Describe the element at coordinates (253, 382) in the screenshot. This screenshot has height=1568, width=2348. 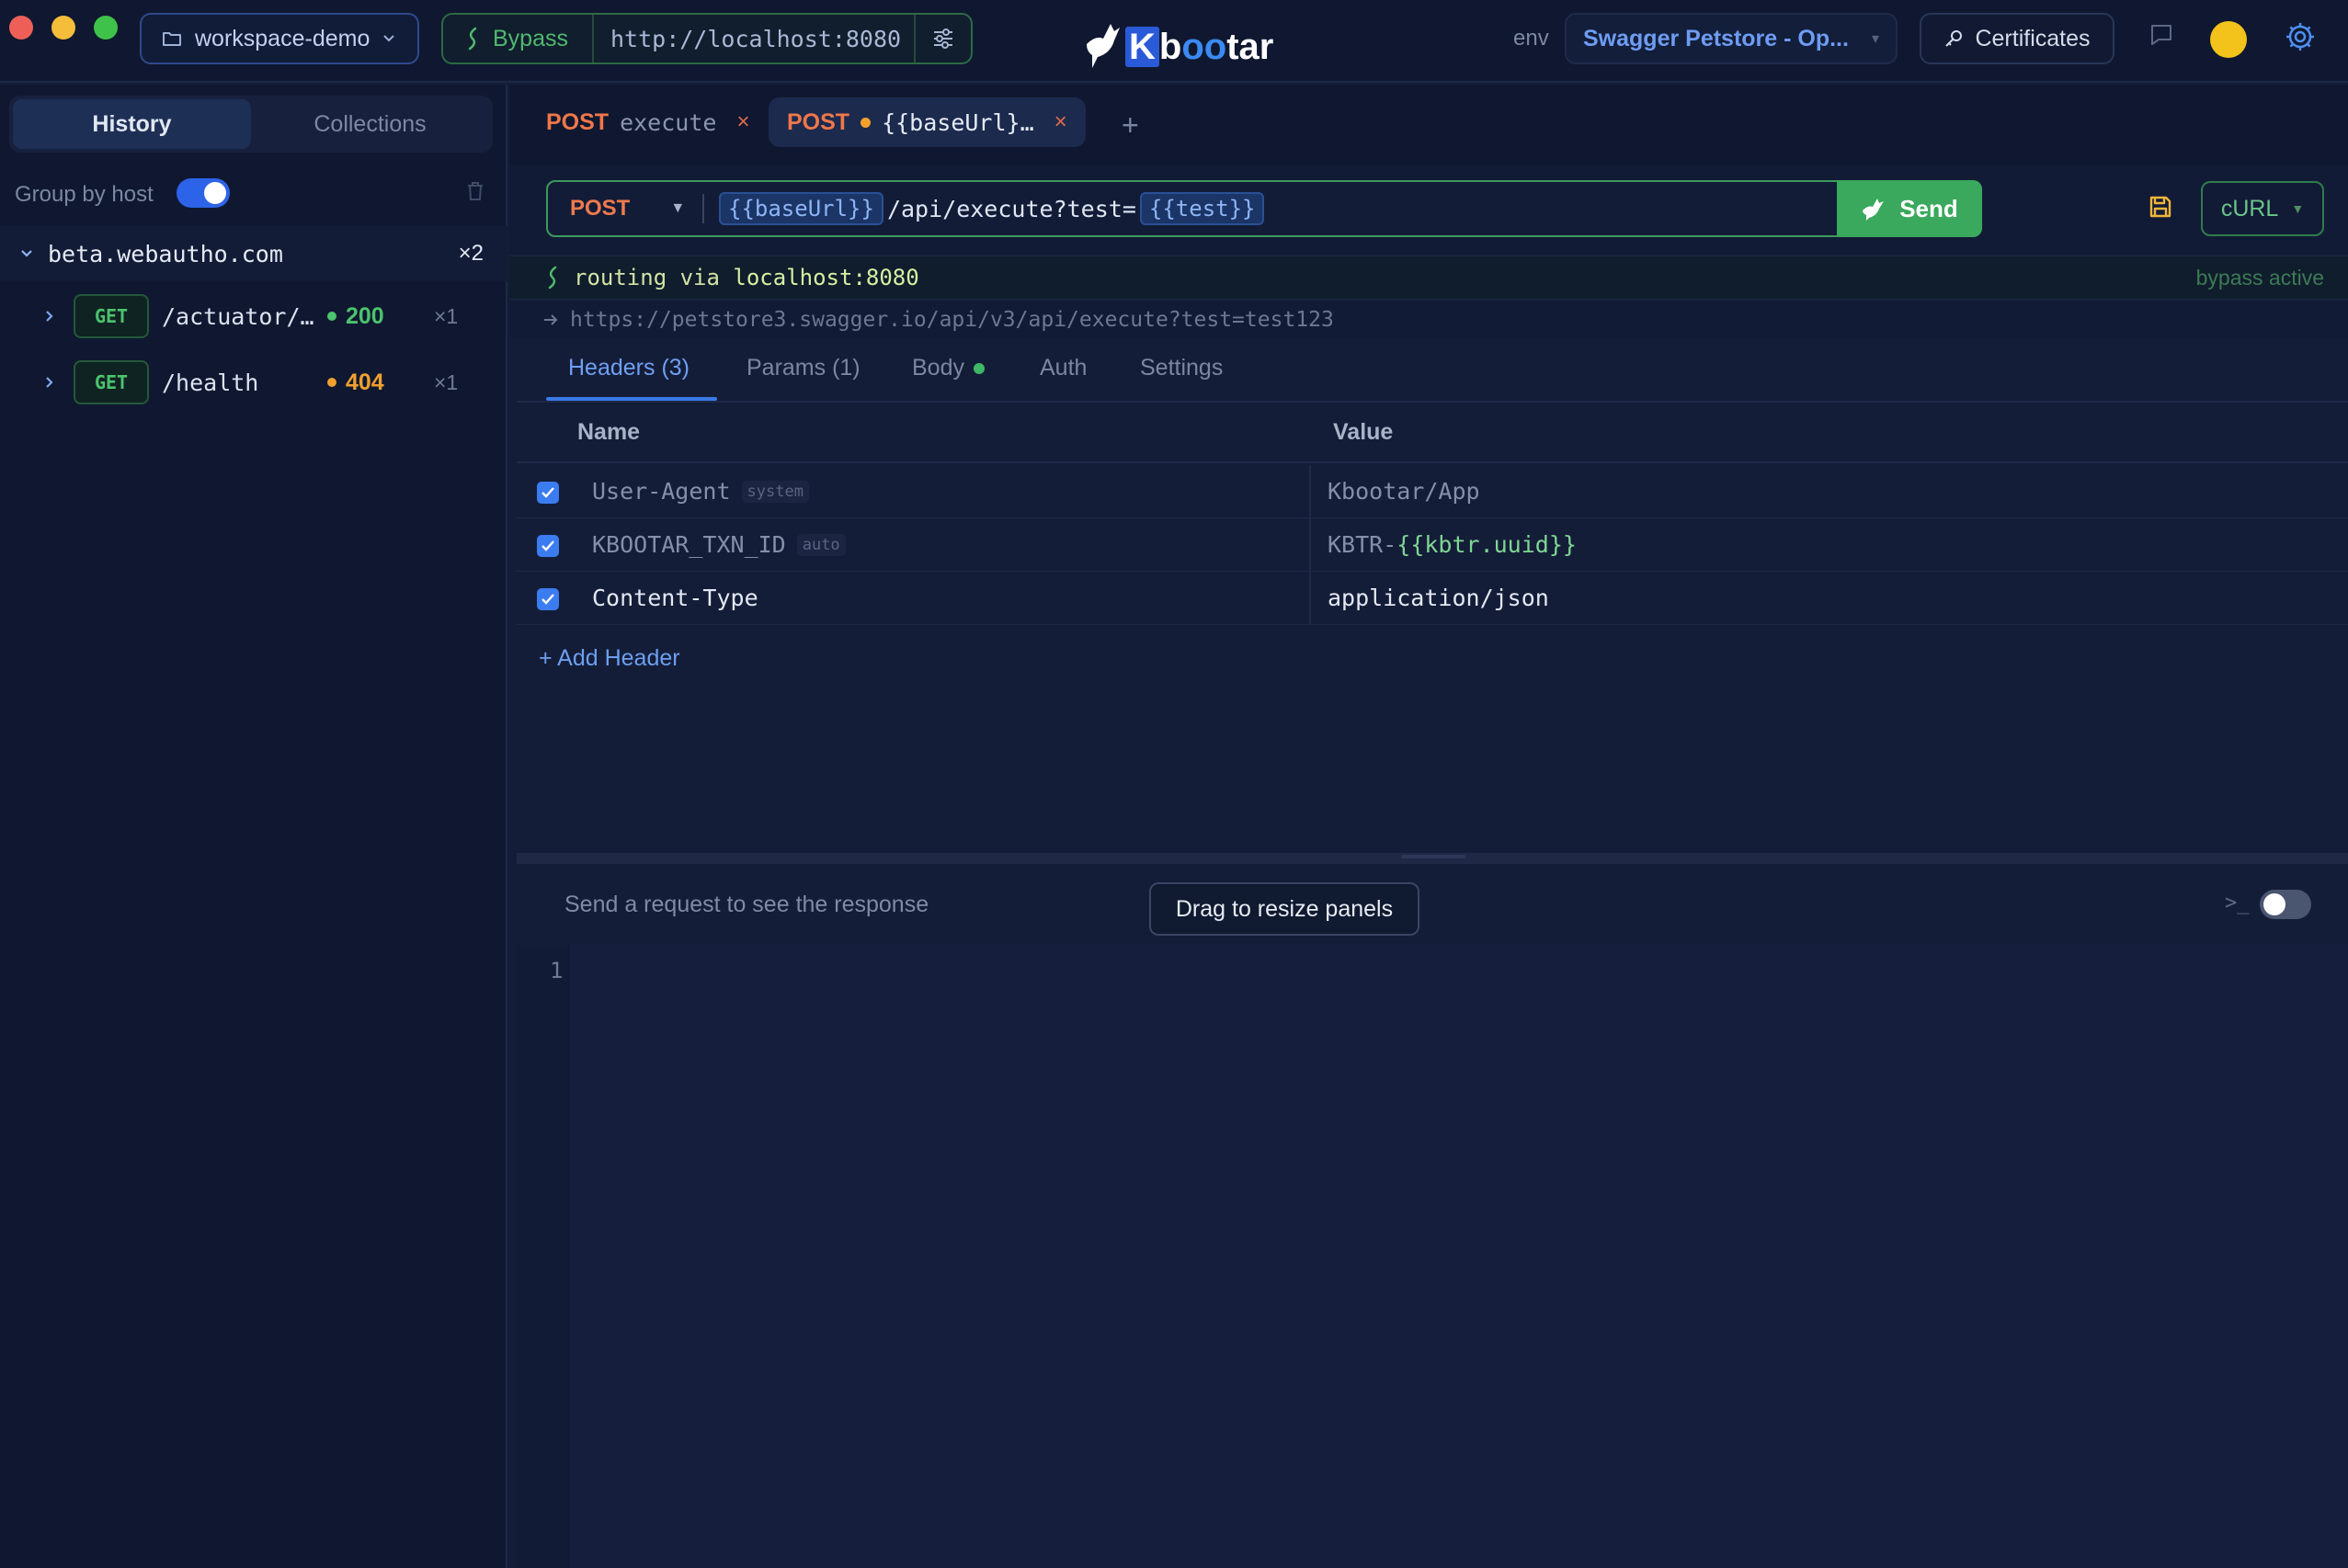
I see `history-item: GET /health 404 ×1` at that location.